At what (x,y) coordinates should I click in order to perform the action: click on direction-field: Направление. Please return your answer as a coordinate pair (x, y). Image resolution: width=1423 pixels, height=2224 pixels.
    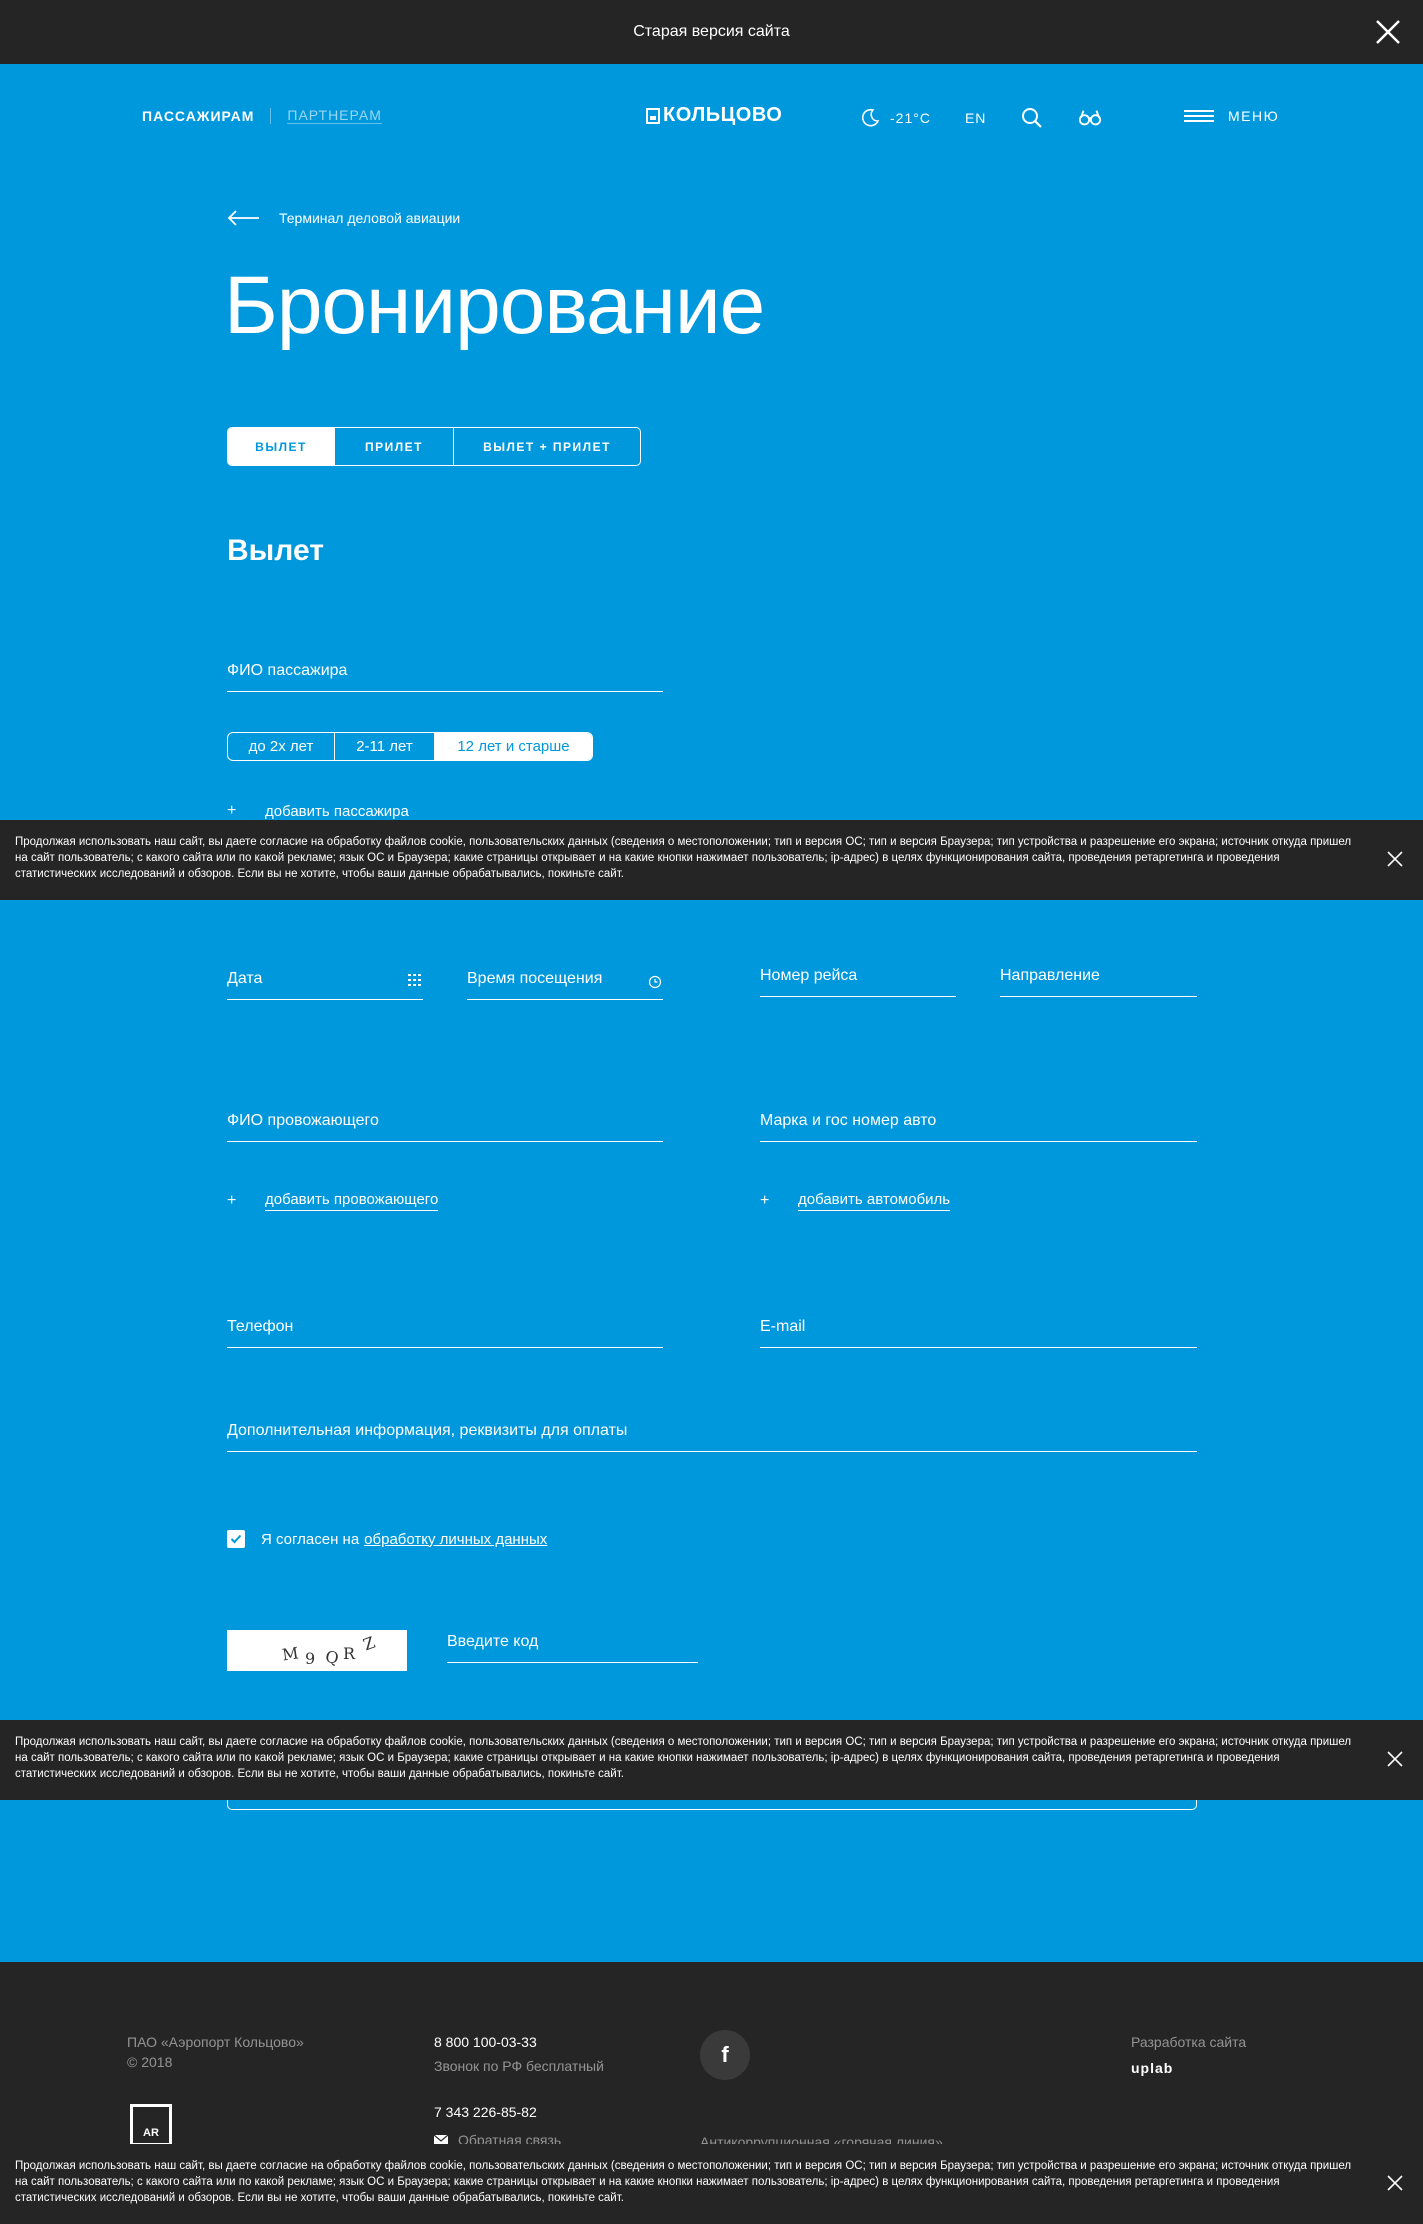
    Looking at the image, I should click on (1098, 982).